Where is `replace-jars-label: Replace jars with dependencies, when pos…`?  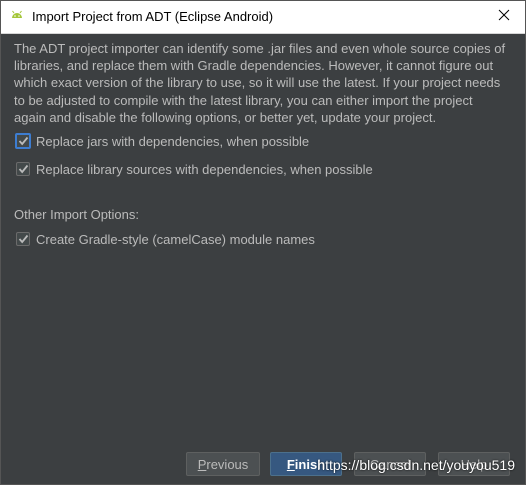 replace-jars-label: Replace jars with dependencies, when pos… is located at coordinates (173, 141).